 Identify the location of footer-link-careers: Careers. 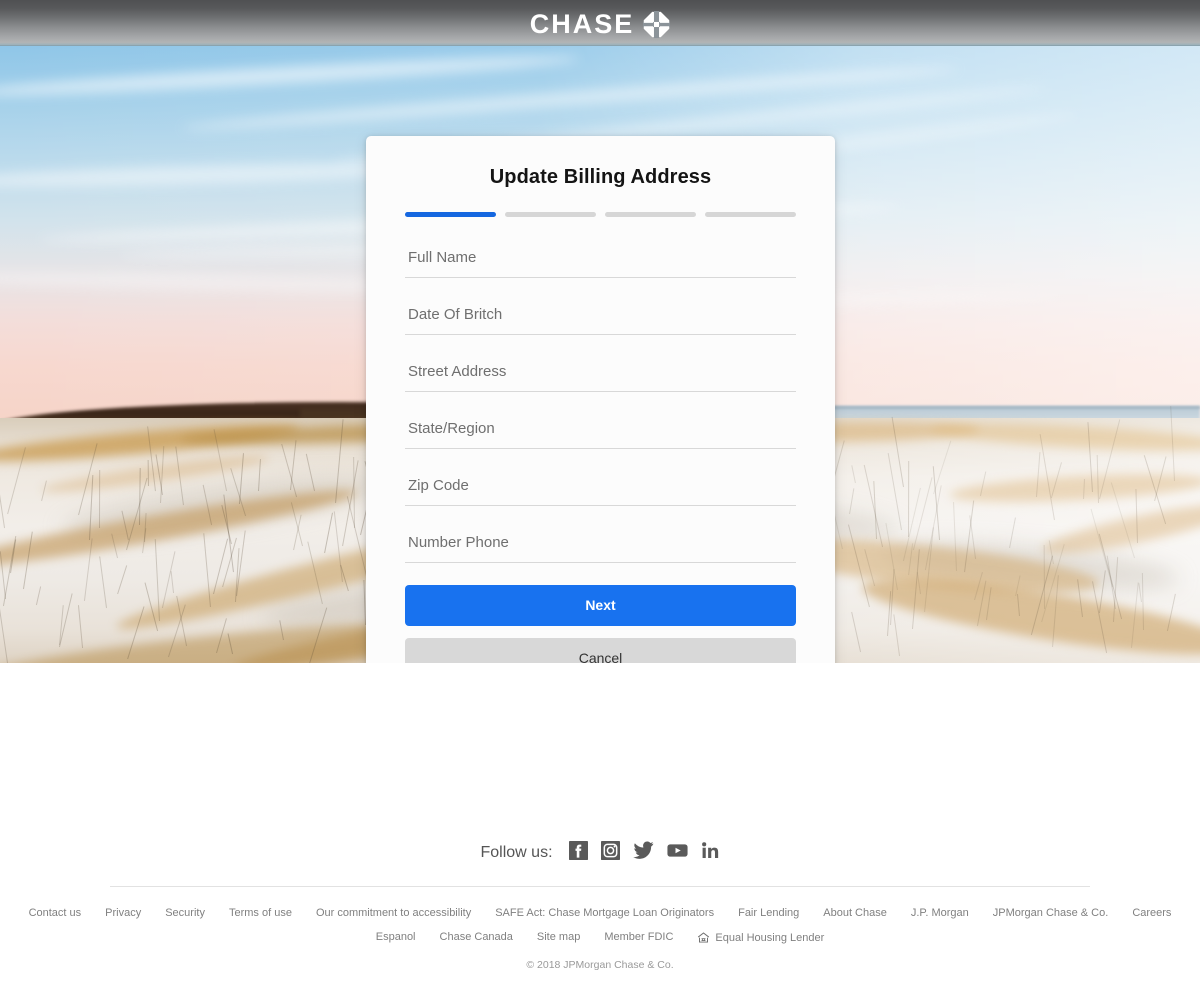
(1151, 913).